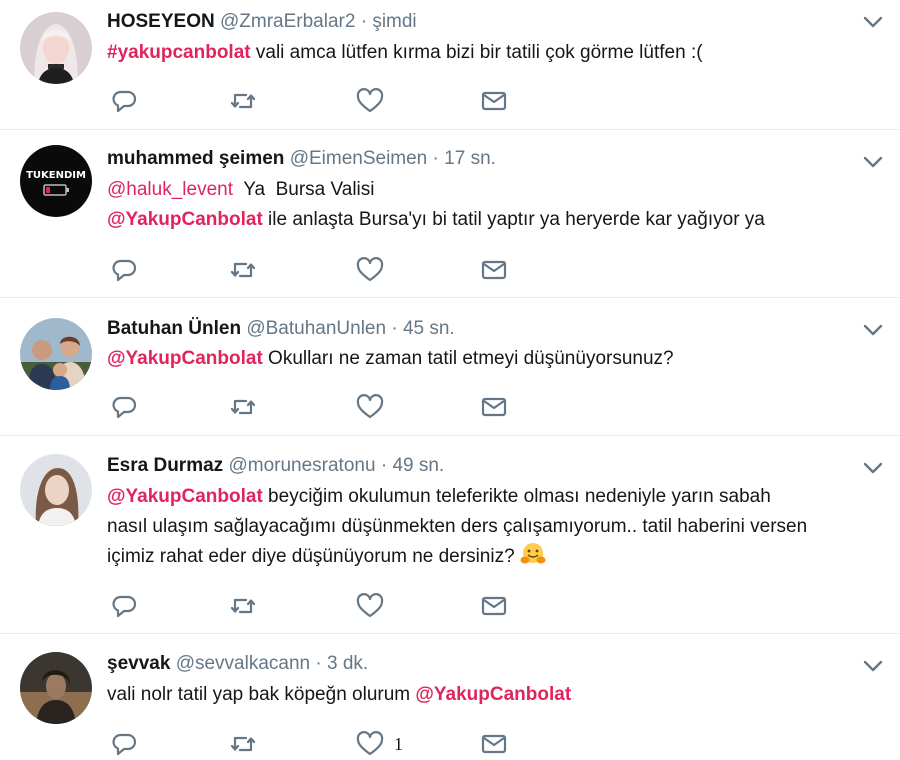 This screenshot has height=760, width=900. What do you see at coordinates (165, 465) in the screenshot?
I see `display-name: Esra Durmaz` at bounding box center [165, 465].